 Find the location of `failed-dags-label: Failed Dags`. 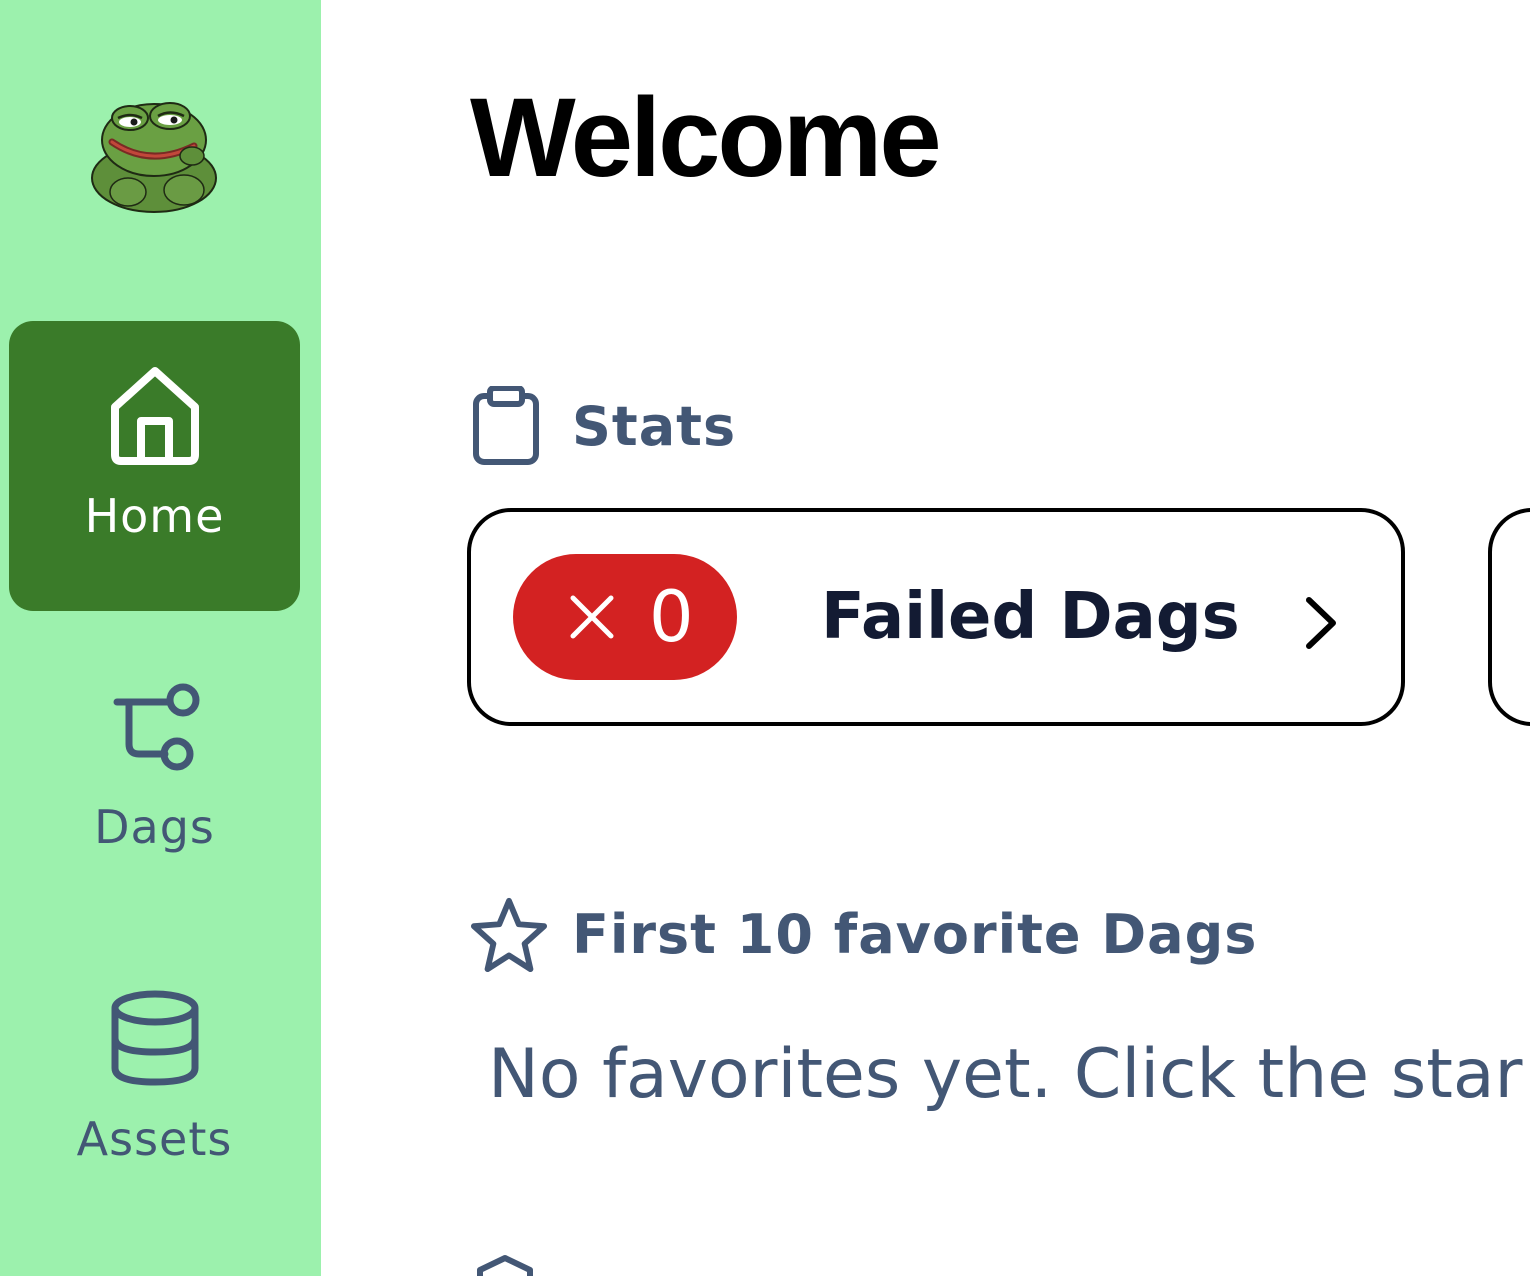

failed-dags-label: Failed Dags is located at coordinates (1030, 617).